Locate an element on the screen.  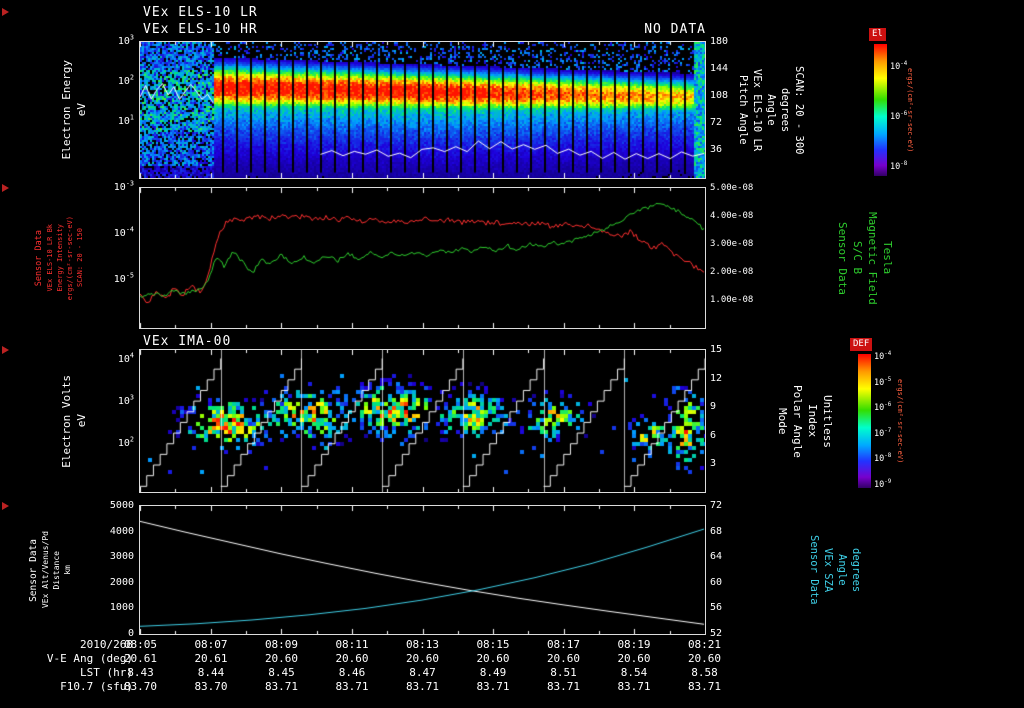
els-colorbar-title: El is located at coordinates (877, 34).